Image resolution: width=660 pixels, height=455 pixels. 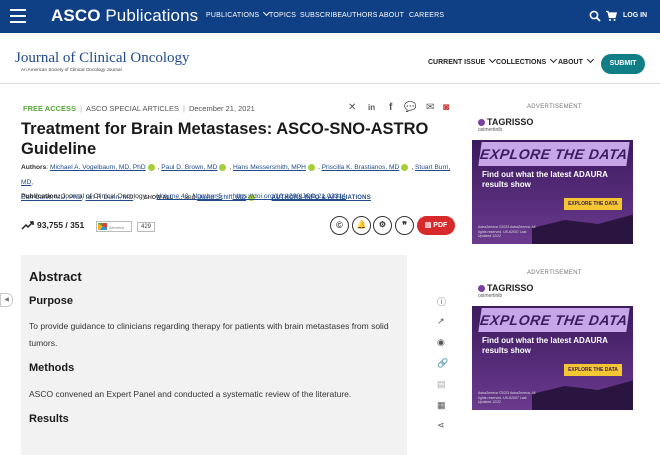 I want to click on menu-icon, so click(x=18, y=16).